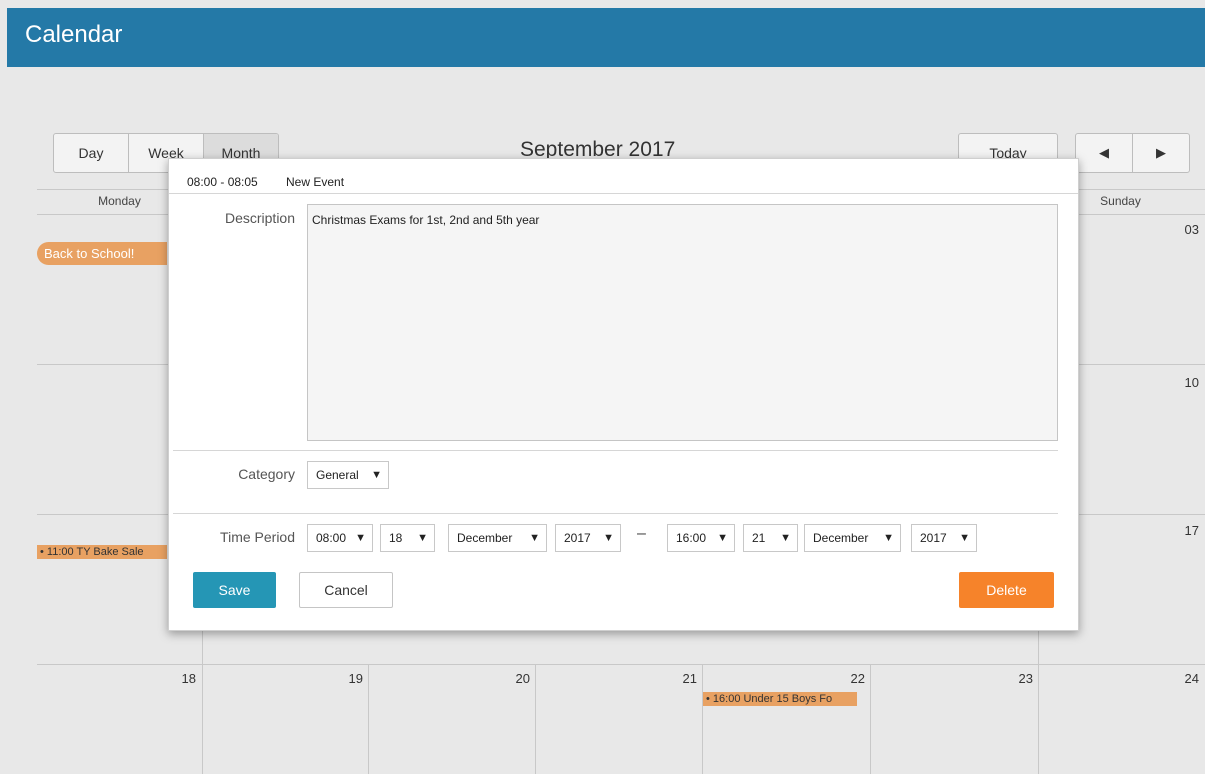 The width and height of the screenshot is (1205, 774). Describe the element at coordinates (222, 182) in the screenshot. I see `event-time-range: 08:00 - 08:05` at that location.